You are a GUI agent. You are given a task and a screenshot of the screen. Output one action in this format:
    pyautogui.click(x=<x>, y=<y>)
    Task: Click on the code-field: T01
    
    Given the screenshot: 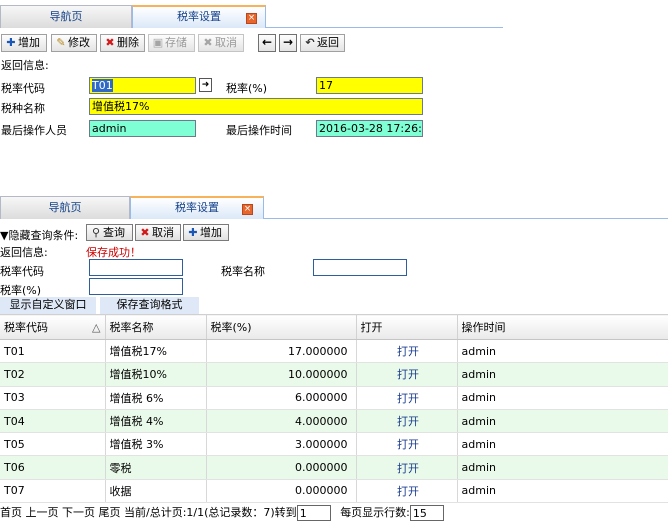 What is the action you would take?
    pyautogui.click(x=142, y=85)
    